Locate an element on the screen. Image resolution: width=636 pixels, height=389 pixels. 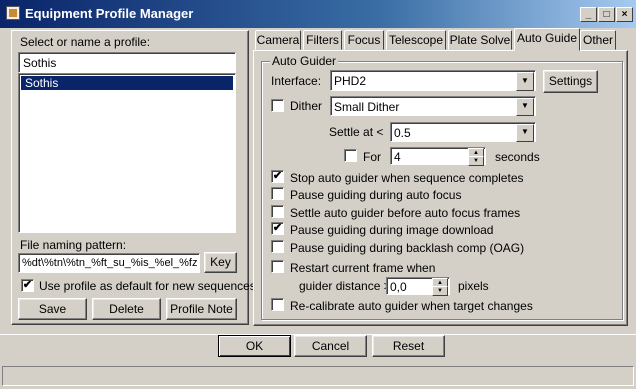
profile-list: Sothis is located at coordinates (127, 153).